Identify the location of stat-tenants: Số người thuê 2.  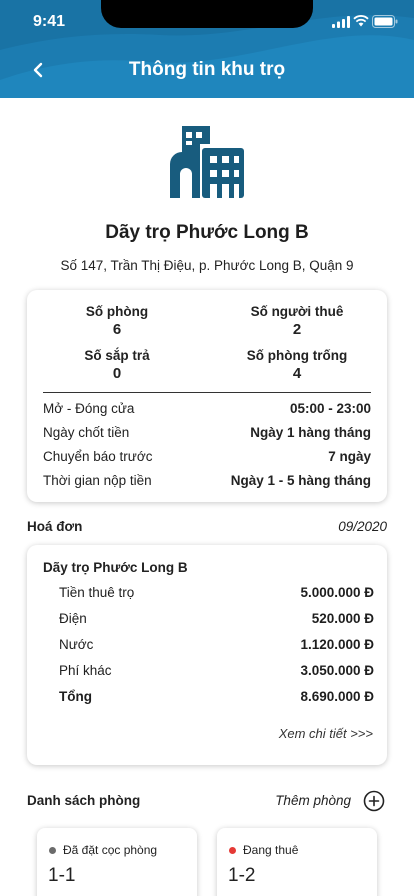
(297, 321).